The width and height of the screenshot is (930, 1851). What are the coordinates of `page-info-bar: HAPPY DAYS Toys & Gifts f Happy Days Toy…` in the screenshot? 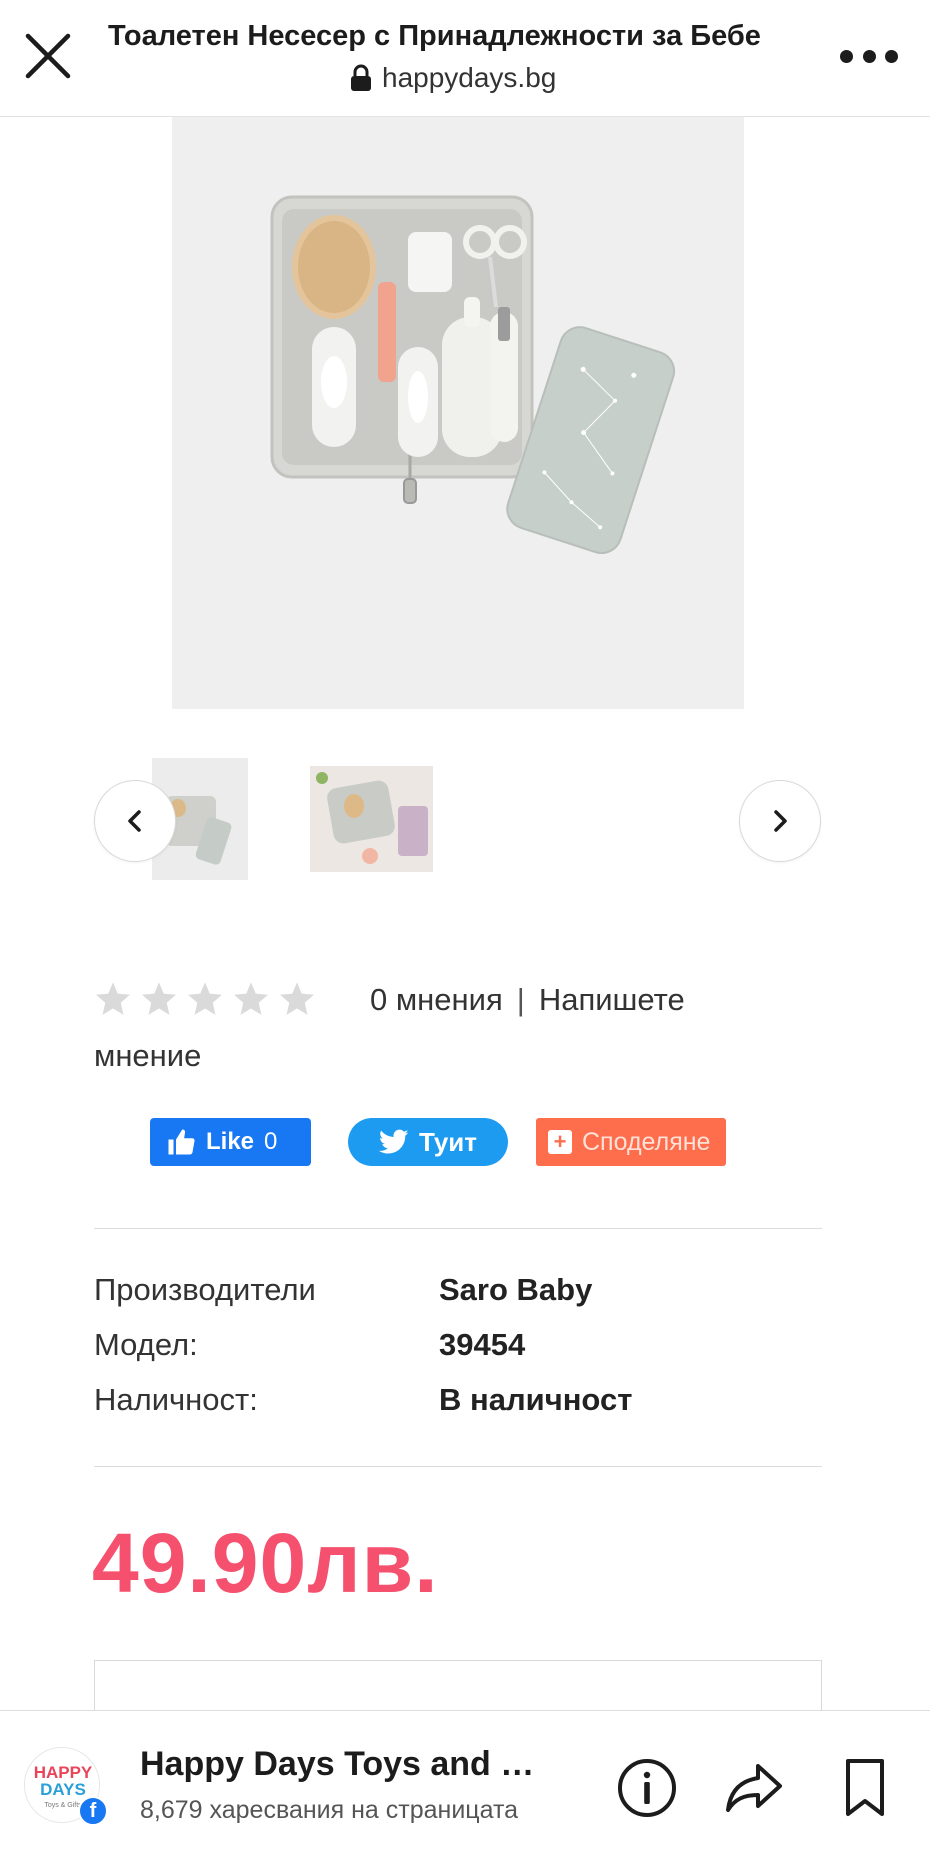 It's located at (465, 1780).